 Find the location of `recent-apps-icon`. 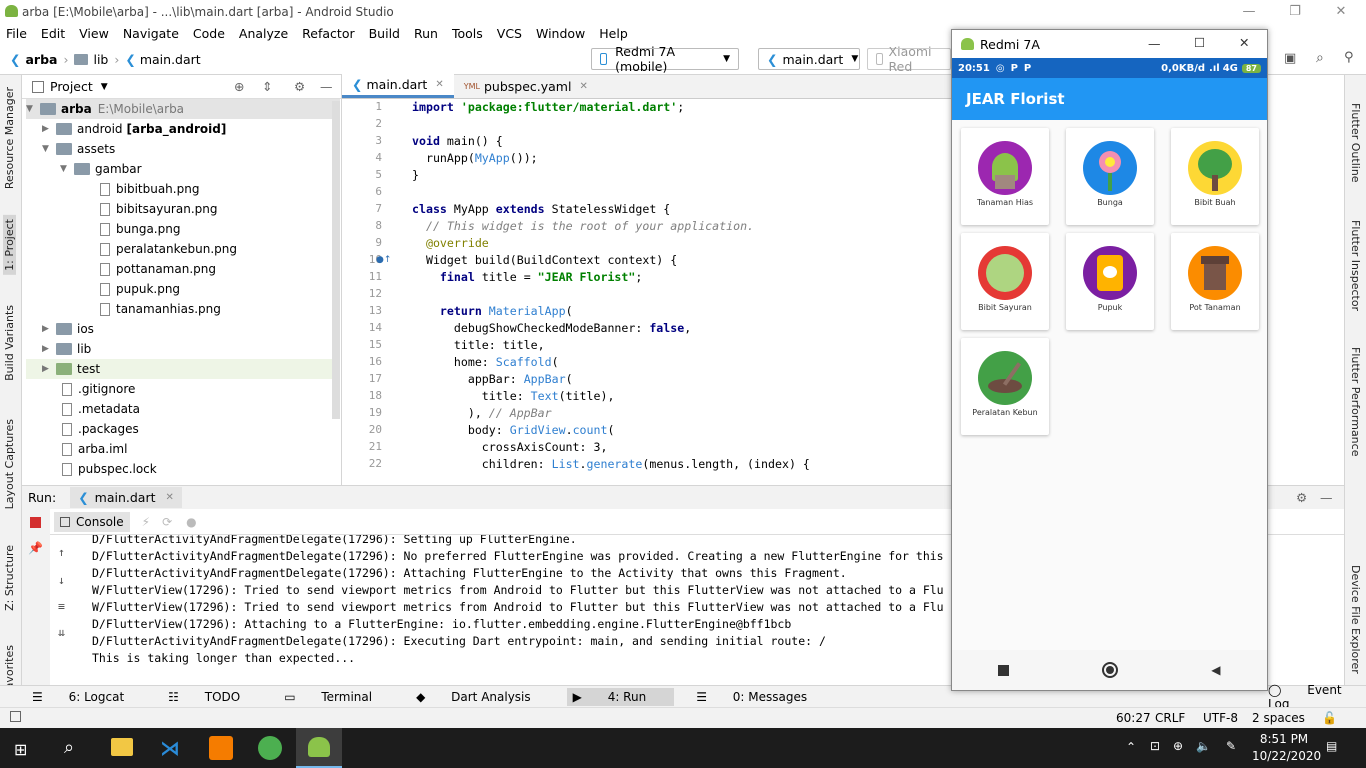

recent-apps-icon is located at coordinates (1004, 670).